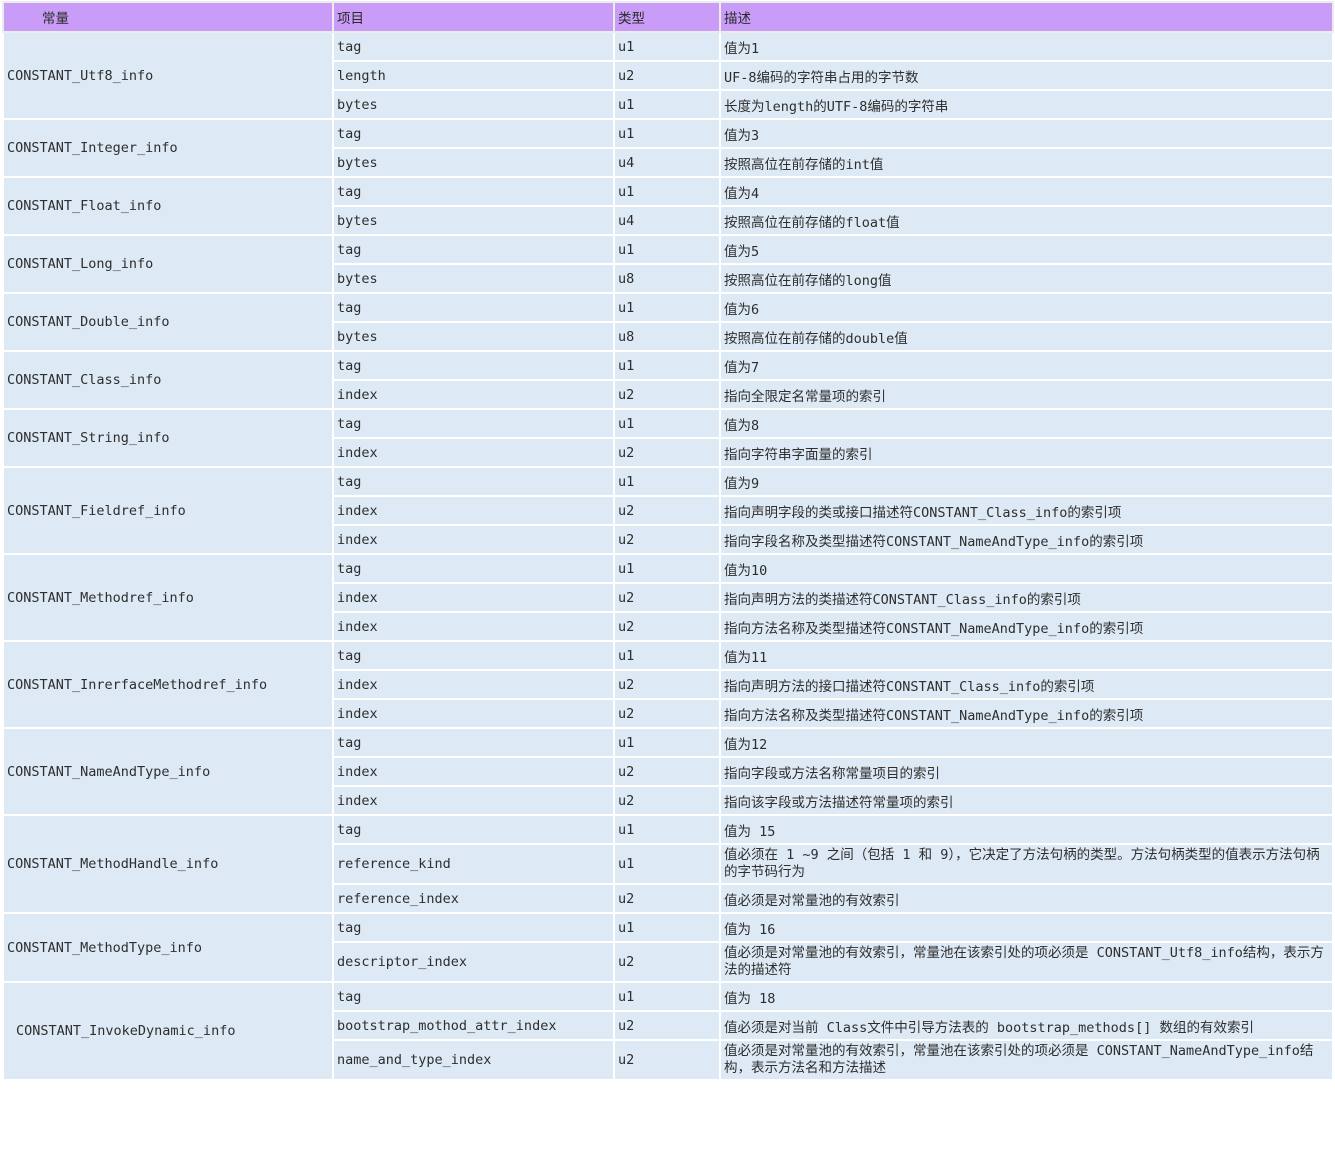  I want to click on description-cell: 值为12, so click(1026, 742).